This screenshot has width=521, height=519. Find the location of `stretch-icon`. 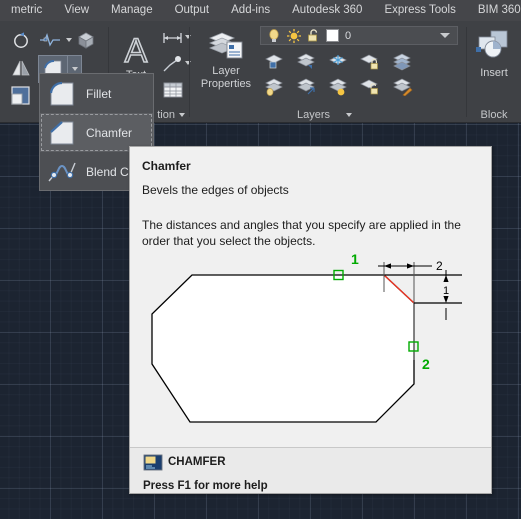

stretch-icon is located at coordinates (50, 40).